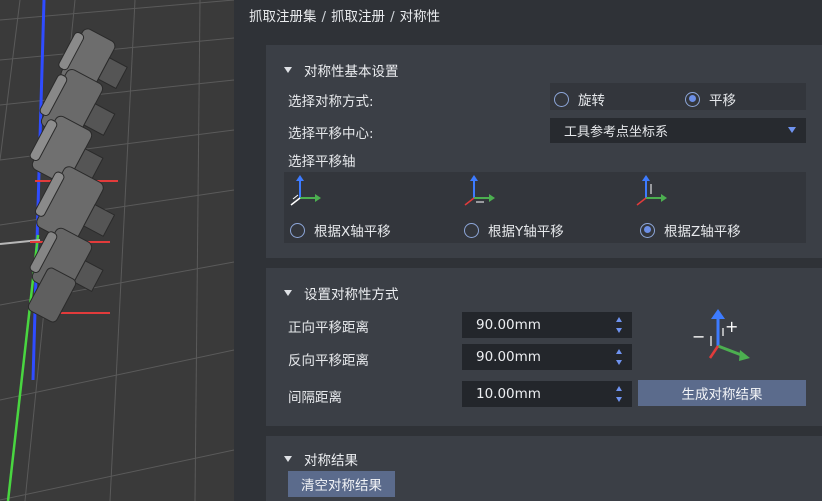 This screenshot has width=822, height=501. Describe the element at coordinates (331, 134) in the screenshot. I see `translate-center-label: 选择平移中心:` at that location.